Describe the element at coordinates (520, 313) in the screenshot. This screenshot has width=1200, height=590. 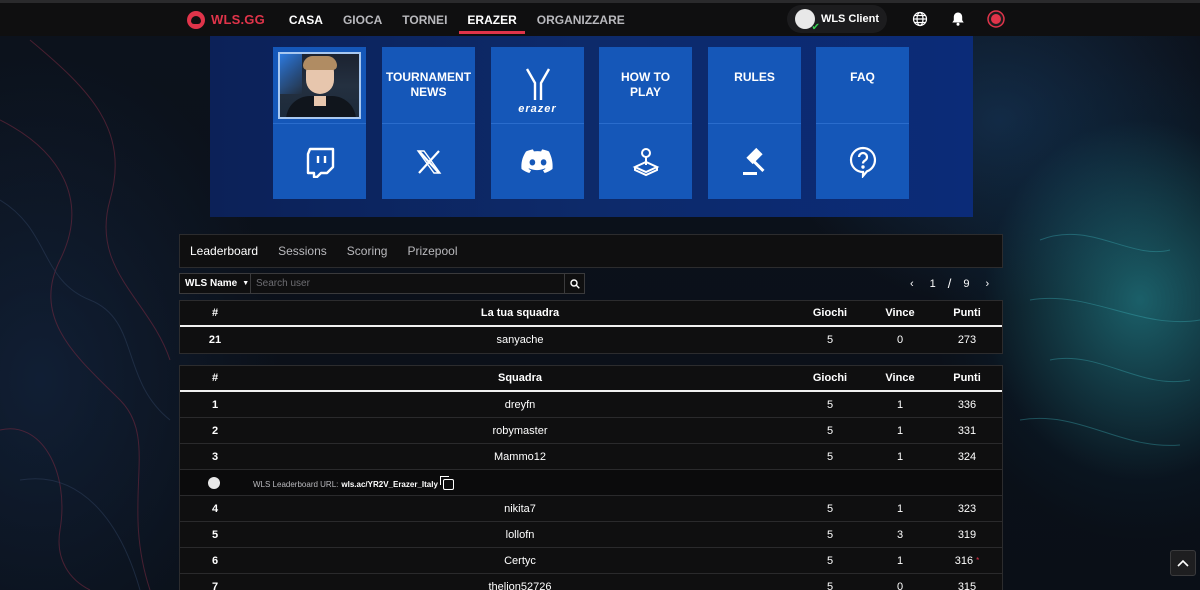
I see `header-team: La tua squadra` at that location.